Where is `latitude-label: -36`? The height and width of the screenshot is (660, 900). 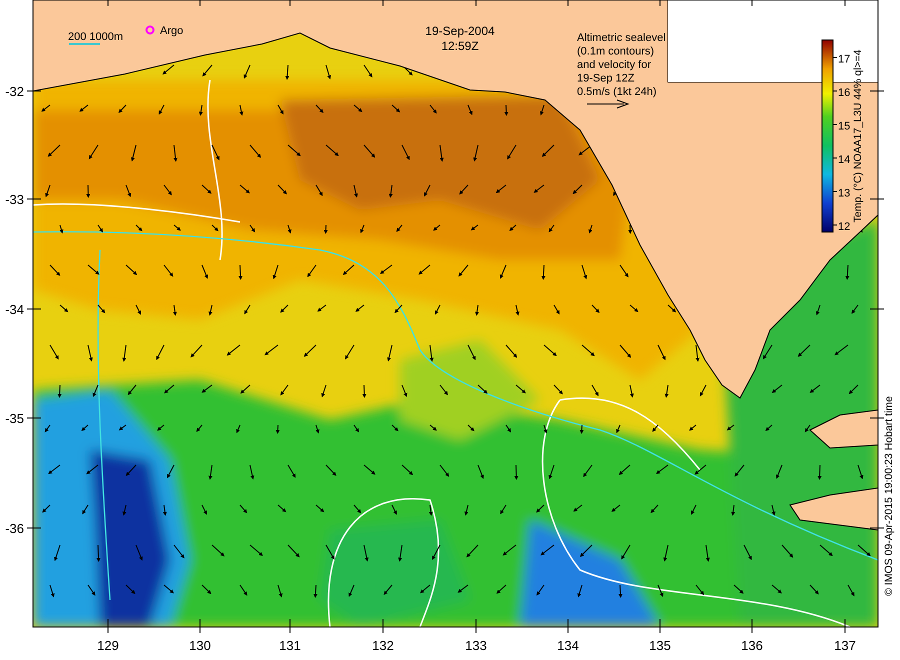 latitude-label: -36 is located at coordinates (14, 528).